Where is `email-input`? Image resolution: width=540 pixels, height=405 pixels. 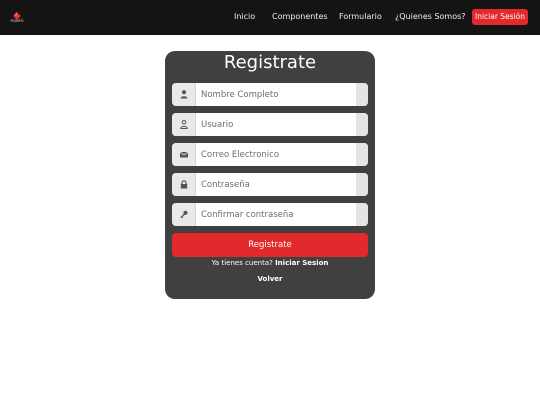
email-input is located at coordinates (276, 154).